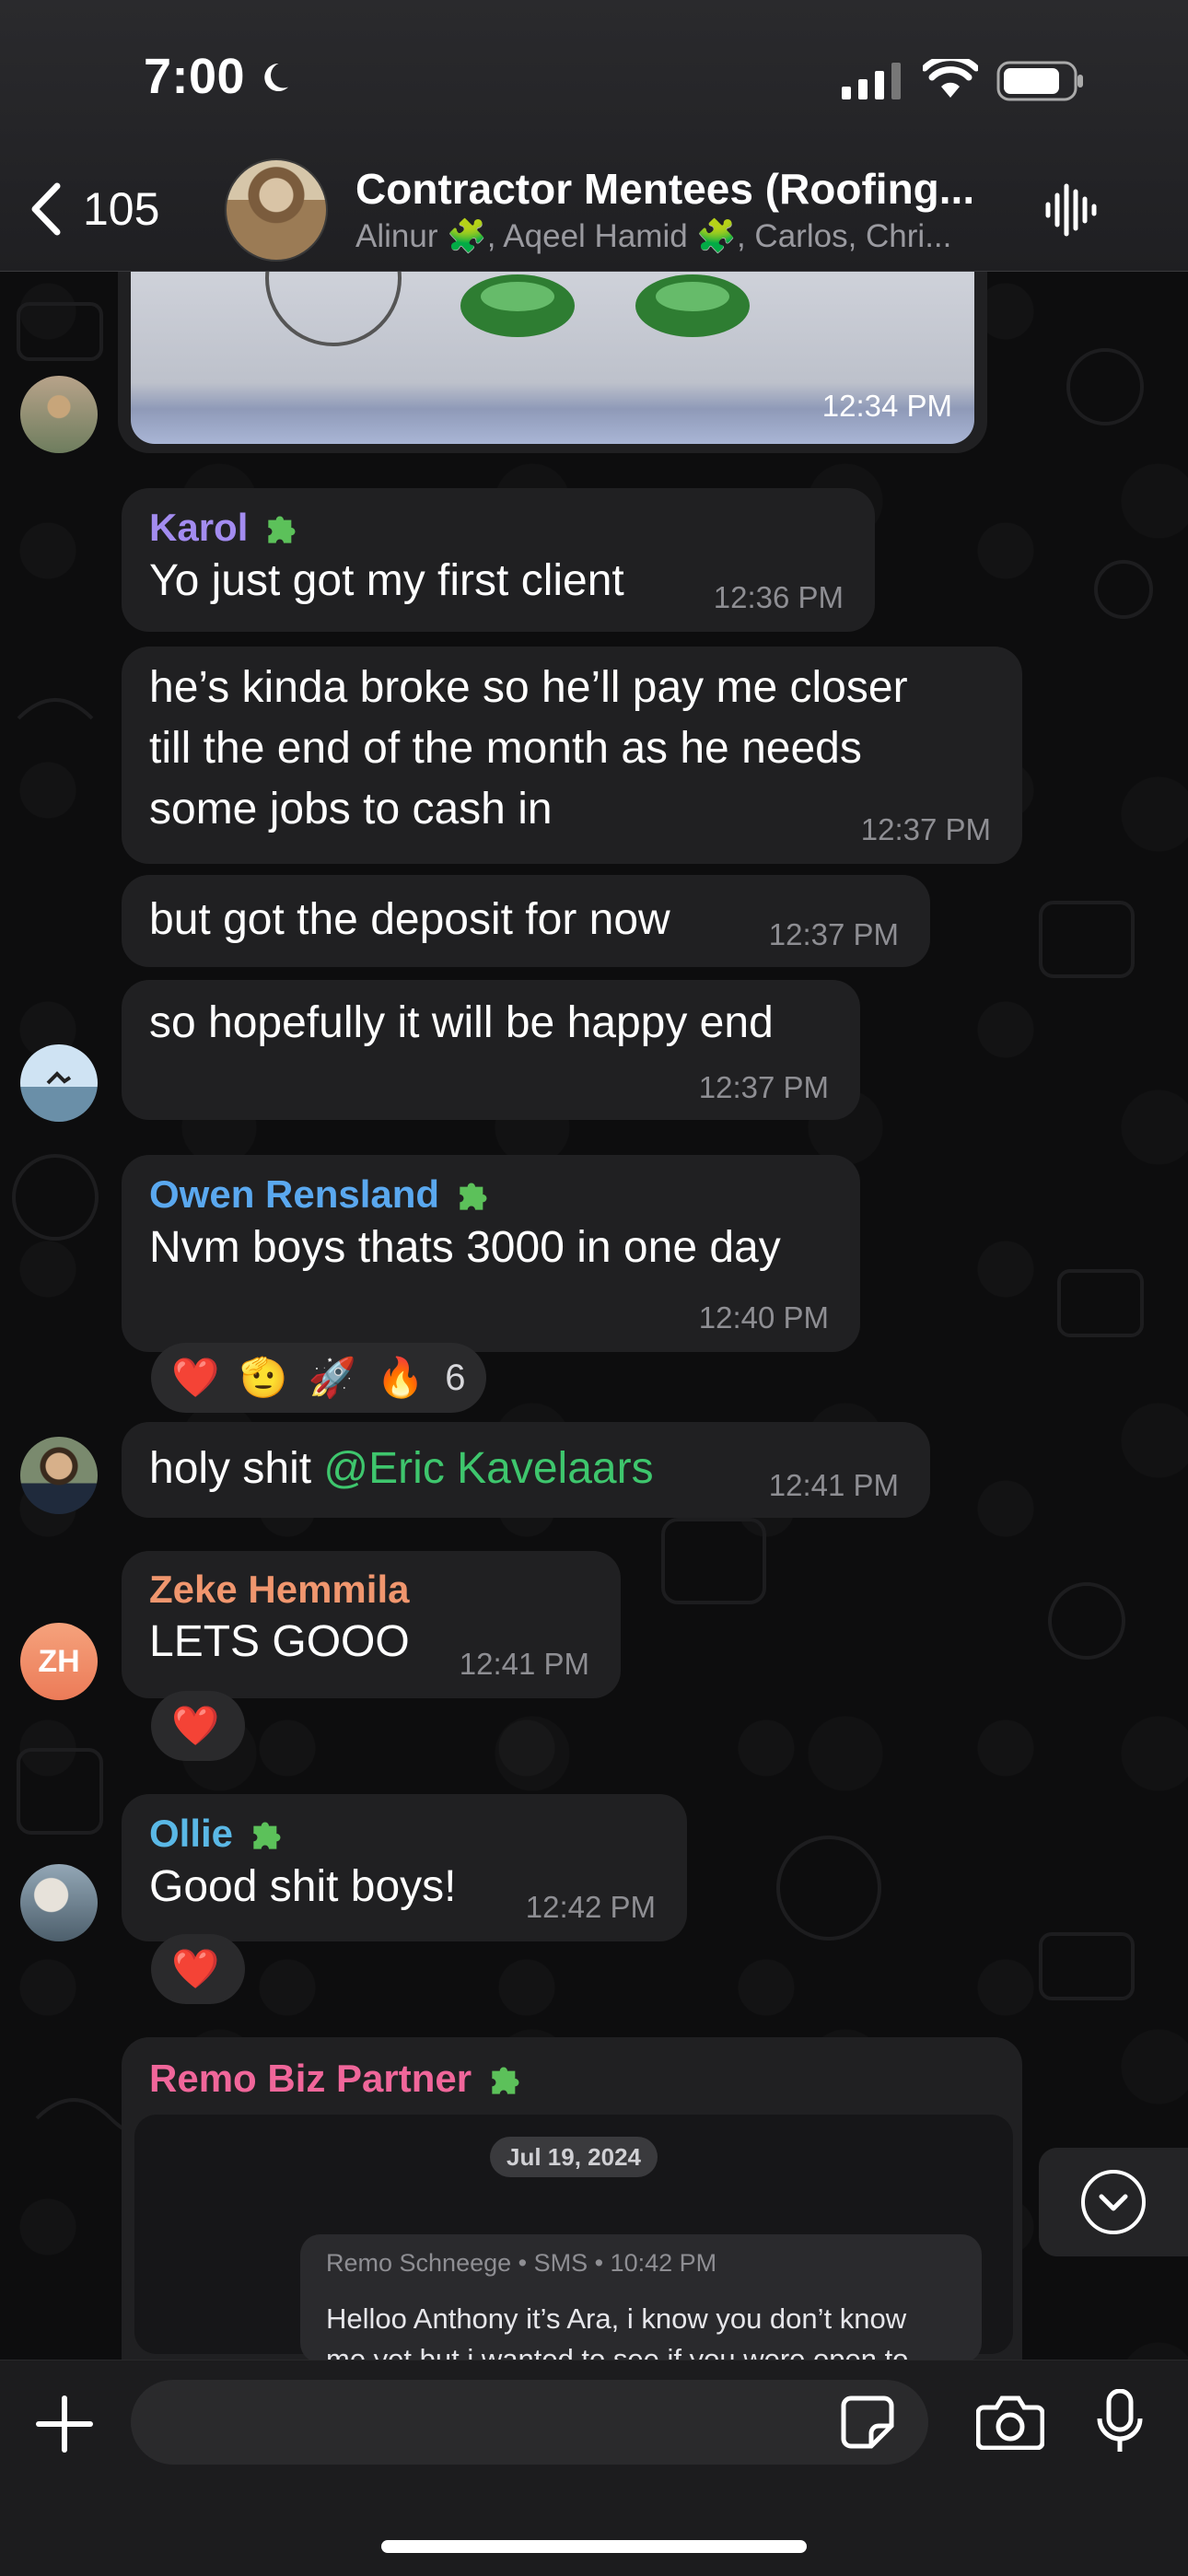 The width and height of the screenshot is (1188, 2576). Describe the element at coordinates (294, 1194) in the screenshot. I see `sender-name: Owen Rensland` at that location.